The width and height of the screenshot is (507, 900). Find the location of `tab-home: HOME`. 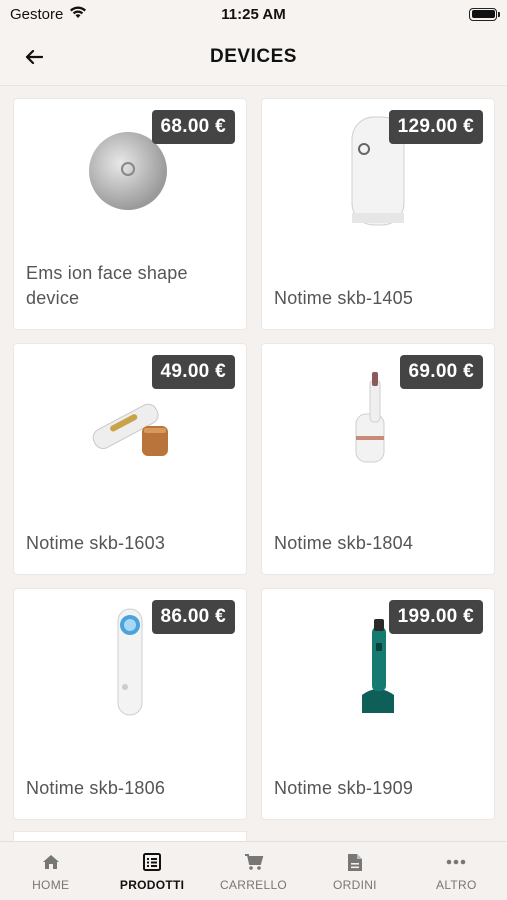

tab-home: HOME is located at coordinates (50, 871).